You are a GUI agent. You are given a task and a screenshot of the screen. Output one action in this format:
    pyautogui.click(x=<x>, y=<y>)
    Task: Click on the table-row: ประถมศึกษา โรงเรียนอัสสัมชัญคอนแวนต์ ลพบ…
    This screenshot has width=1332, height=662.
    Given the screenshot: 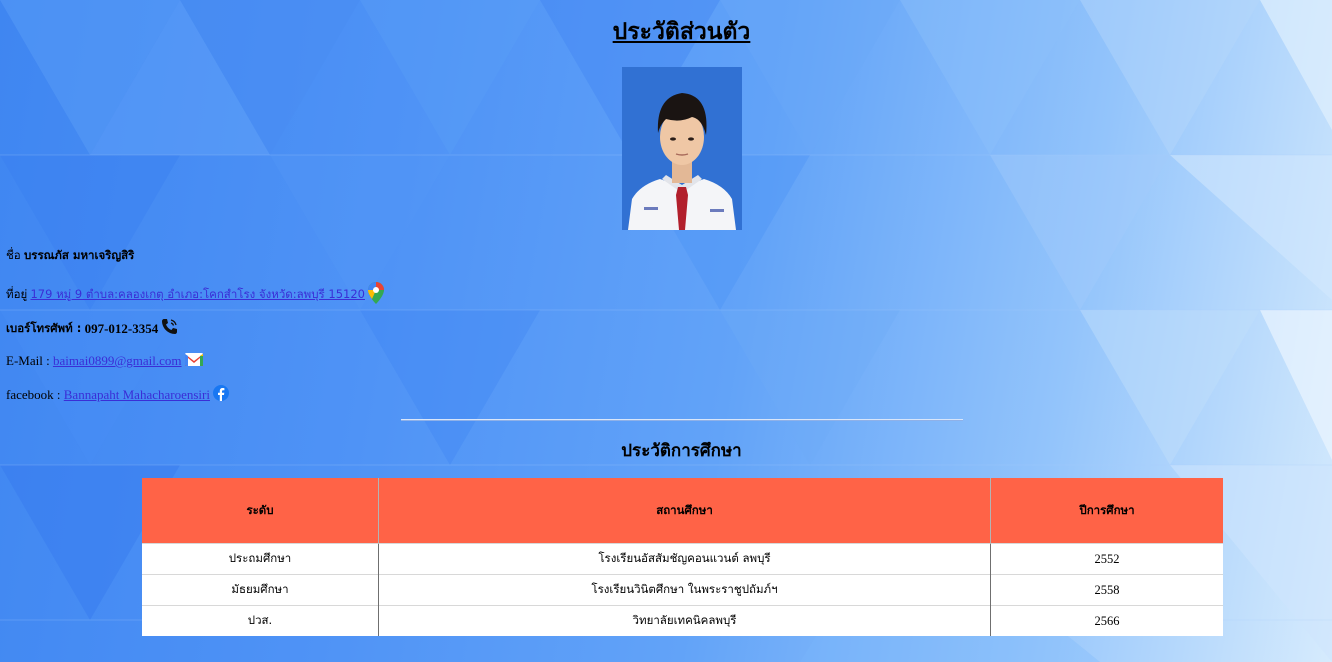 What is the action you would take?
    pyautogui.click(x=682, y=559)
    